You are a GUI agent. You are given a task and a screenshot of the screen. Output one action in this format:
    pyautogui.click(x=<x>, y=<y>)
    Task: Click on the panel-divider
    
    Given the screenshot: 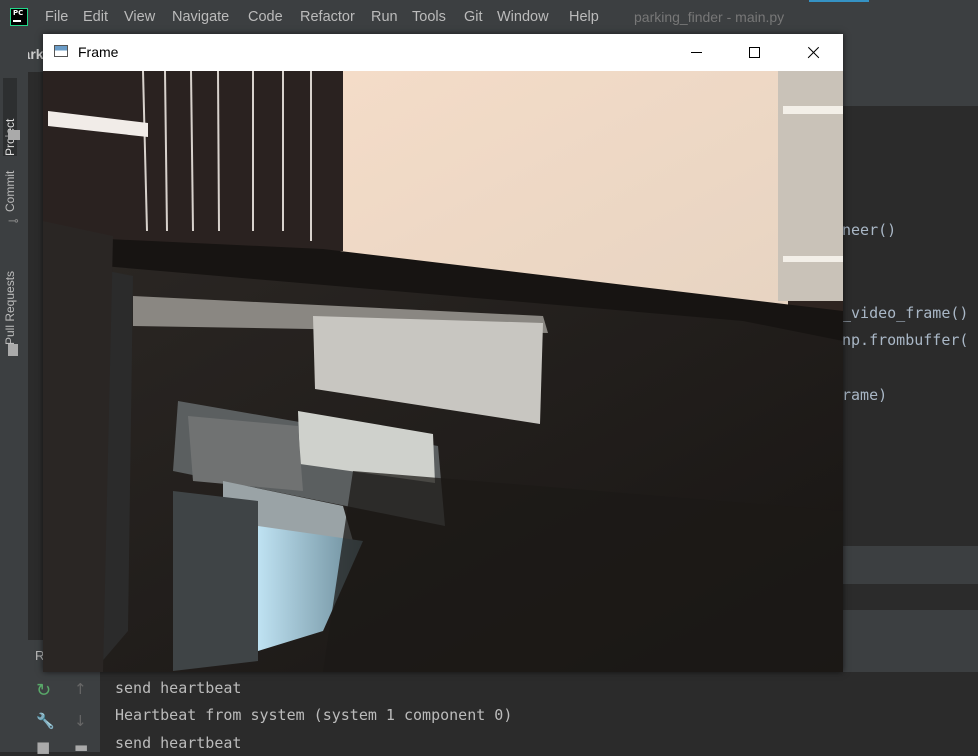 What is the action you would take?
    pyautogui.click(x=910, y=625)
    